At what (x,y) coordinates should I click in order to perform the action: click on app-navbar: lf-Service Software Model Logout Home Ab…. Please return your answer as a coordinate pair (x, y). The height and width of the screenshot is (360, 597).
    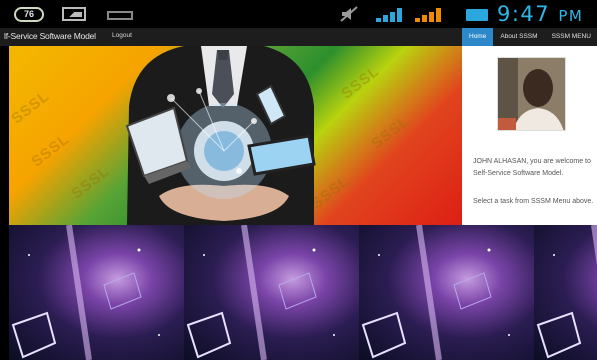
    Looking at the image, I should click on (298, 37).